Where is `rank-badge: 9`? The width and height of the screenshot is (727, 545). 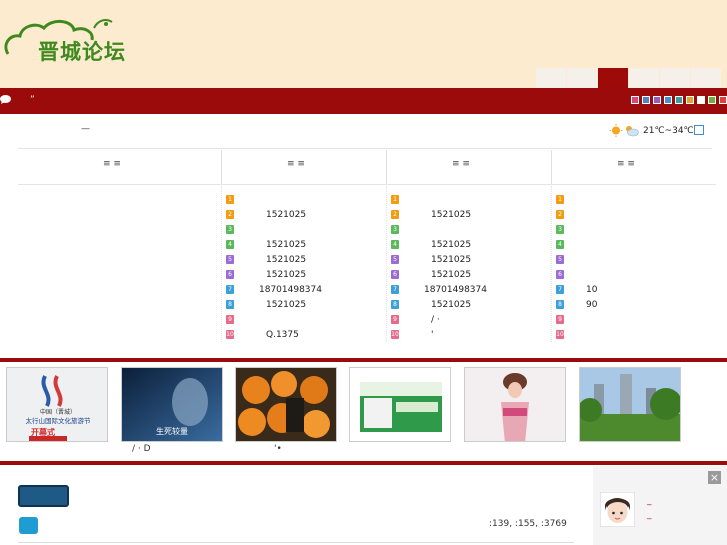
rank-badge: 9 is located at coordinates (395, 319).